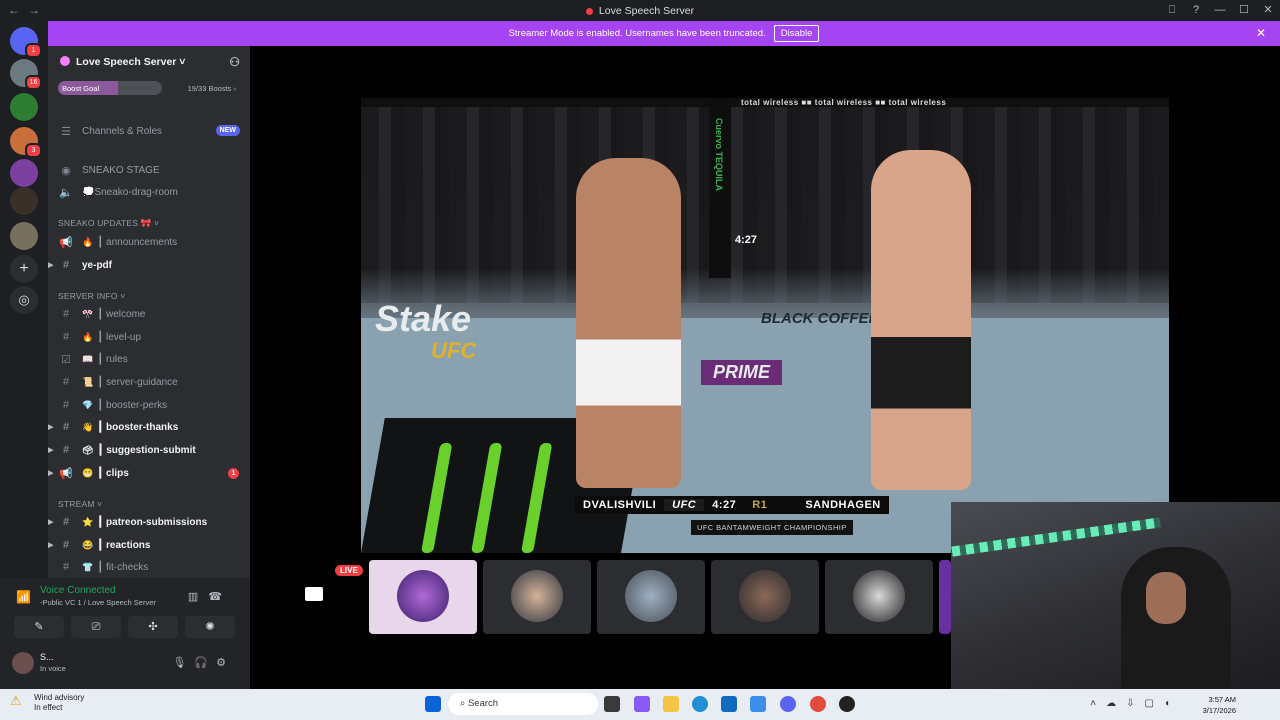 The width and height of the screenshot is (1280, 720). I want to click on live-badge: LIVE, so click(349, 570).